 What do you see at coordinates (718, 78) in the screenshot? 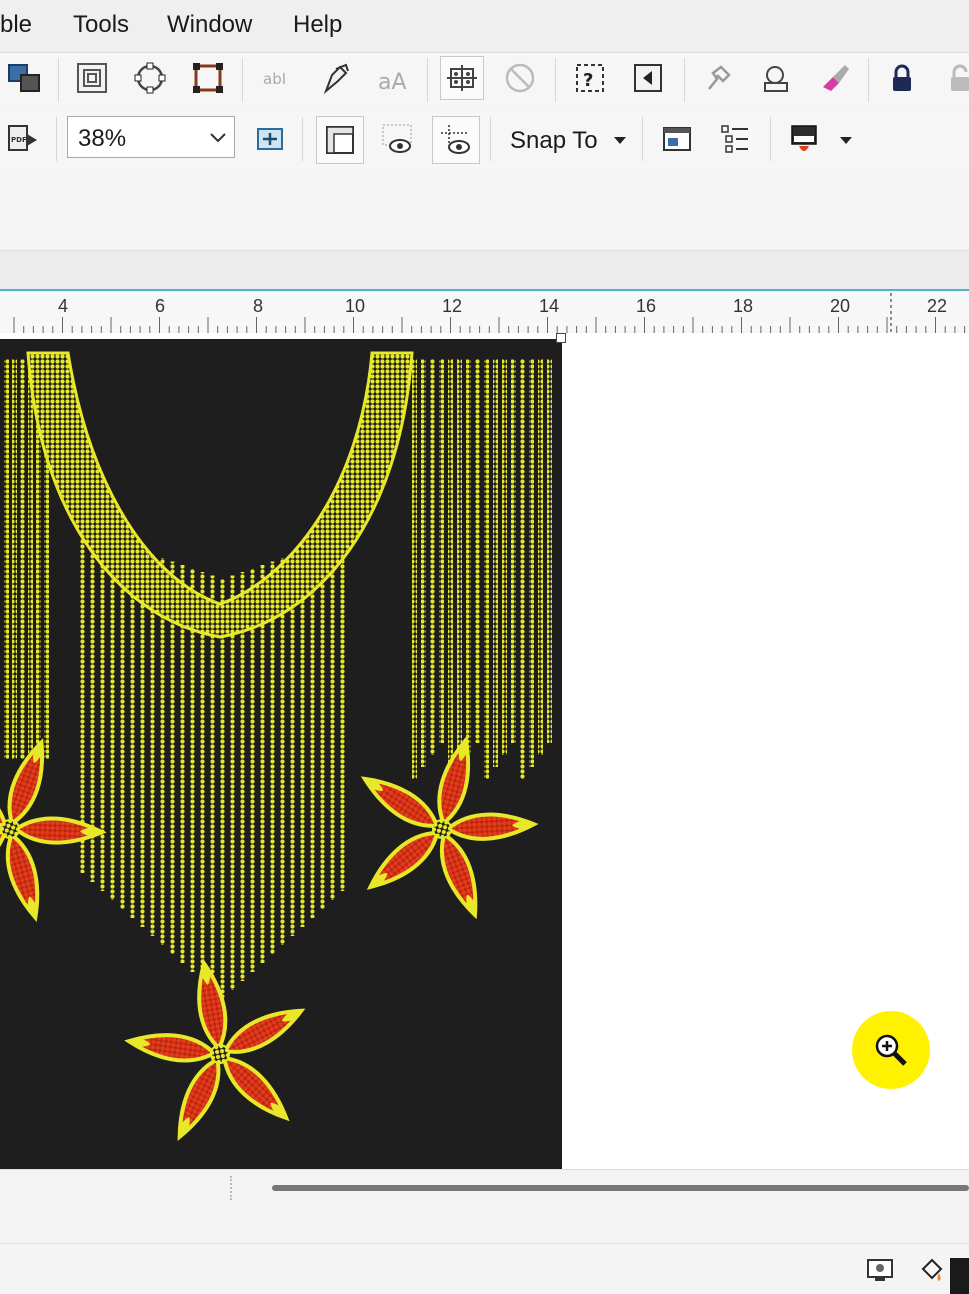
I see `pin-icon` at bounding box center [718, 78].